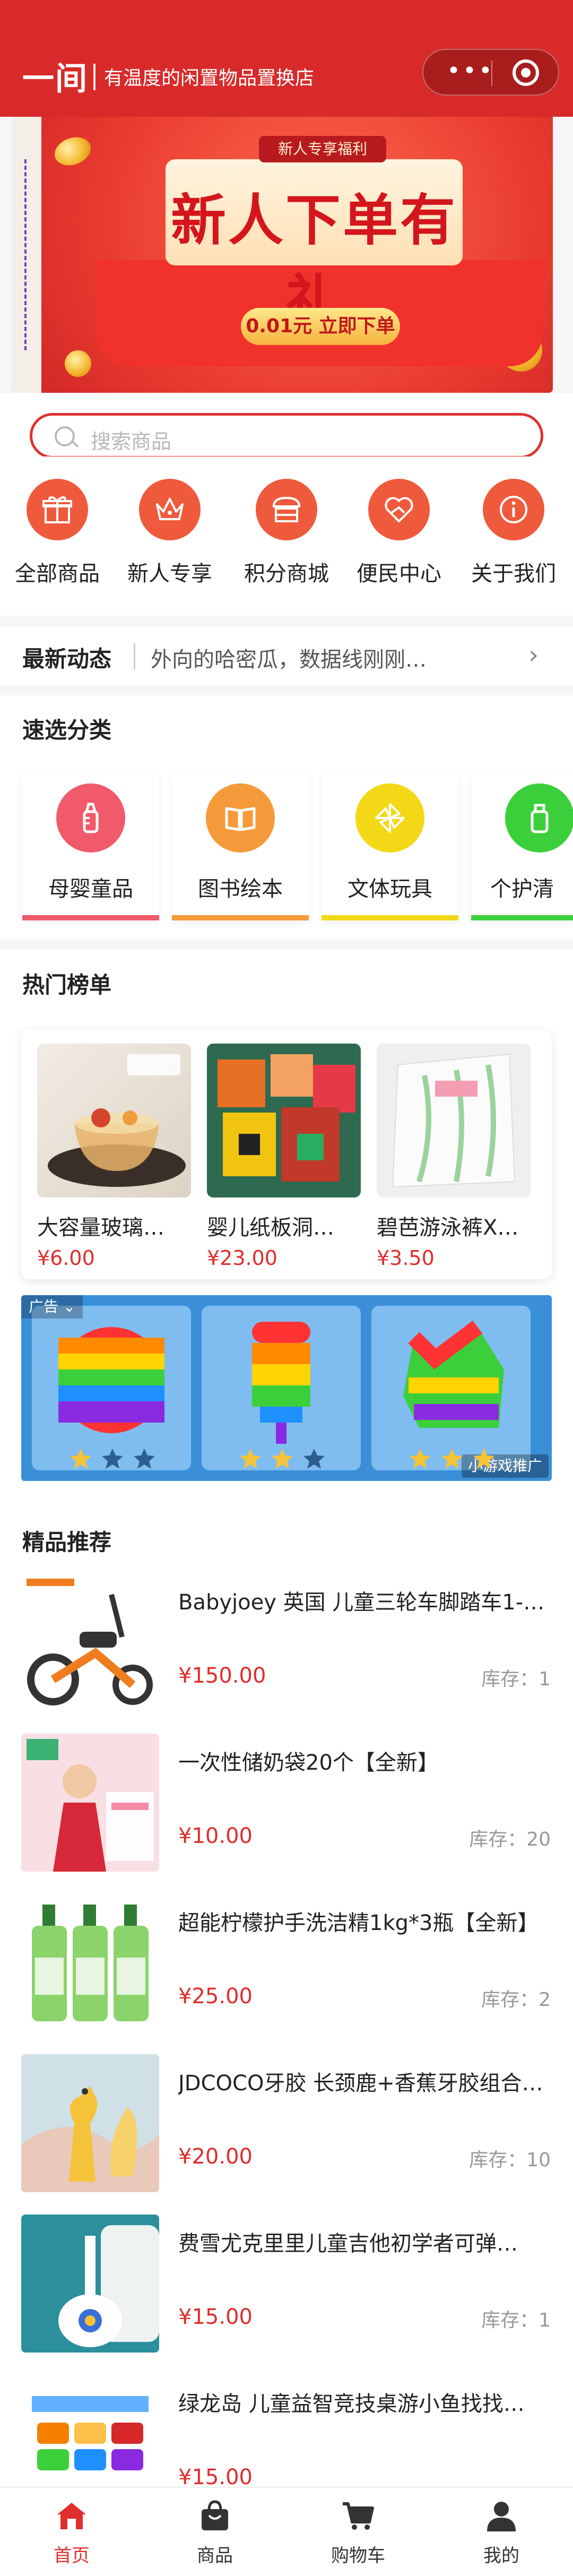 This screenshot has height=2576, width=573. I want to click on shortcut-service-center: 便民中心, so click(399, 533).